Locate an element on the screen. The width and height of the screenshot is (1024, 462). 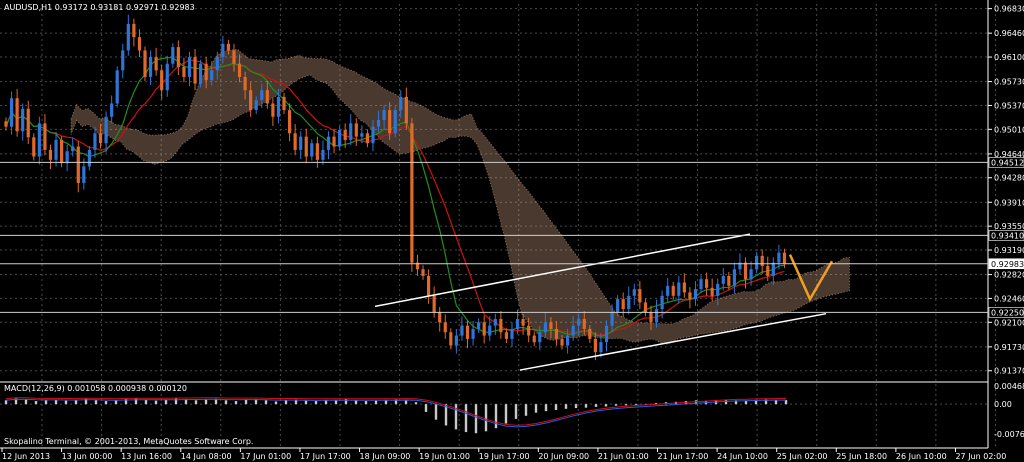
price-level-label: 0.92983 is located at coordinates (1007, 264).